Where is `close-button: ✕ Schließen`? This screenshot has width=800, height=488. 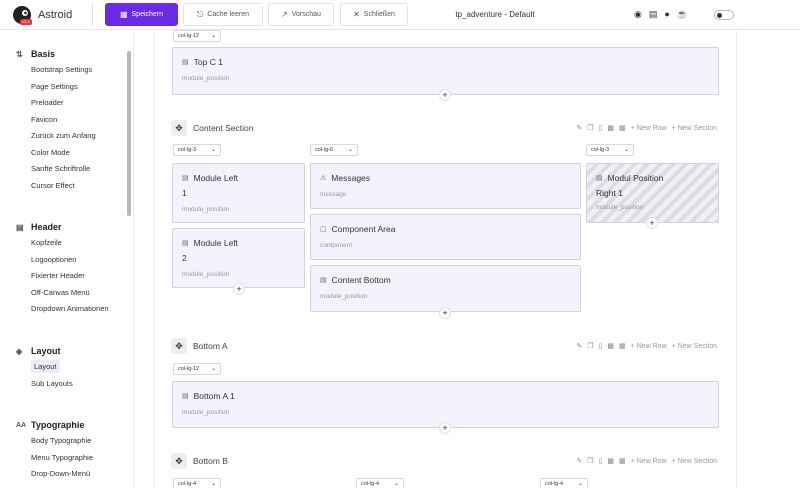
close-button: ✕ Schließen is located at coordinates (374, 14).